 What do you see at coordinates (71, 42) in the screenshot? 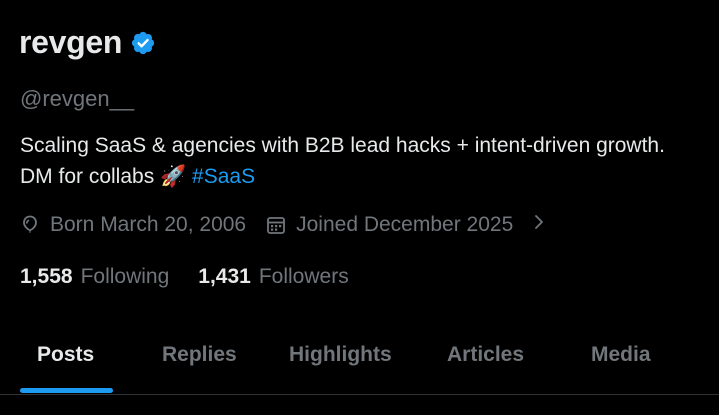
I see `profile-name: revgen` at bounding box center [71, 42].